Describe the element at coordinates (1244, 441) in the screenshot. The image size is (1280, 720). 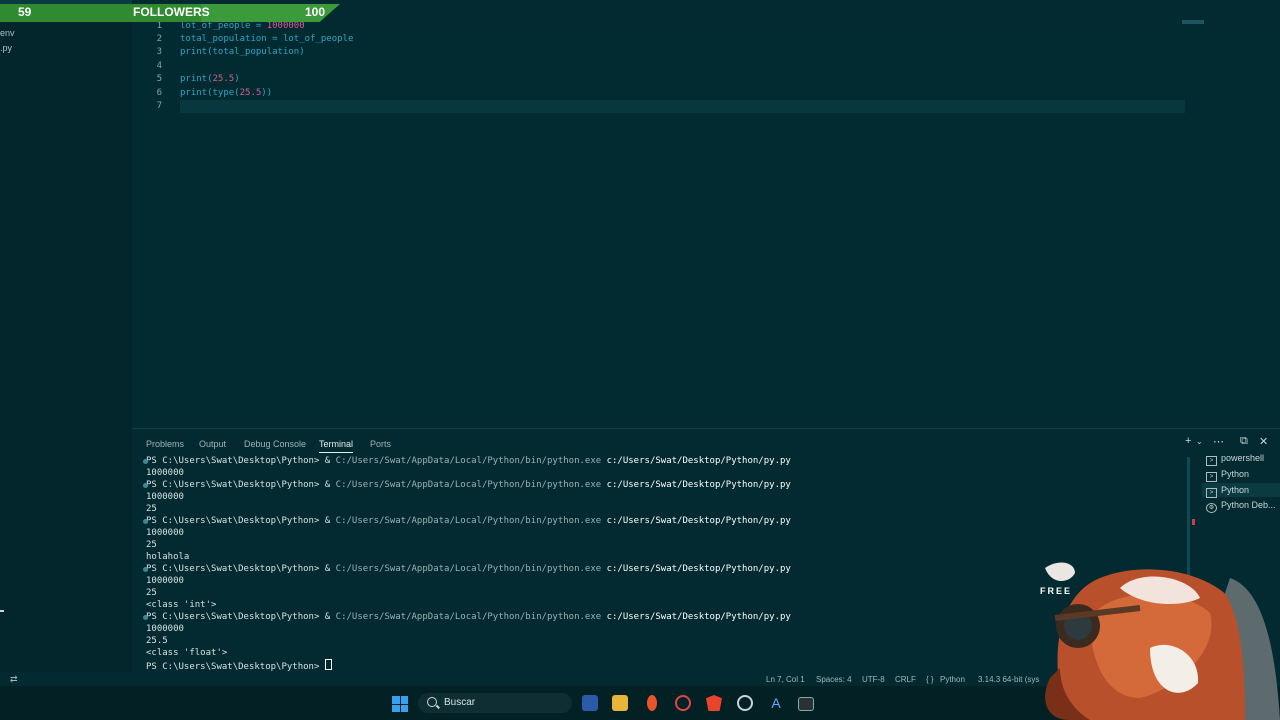
I see `maximize-panel-icon: ⧉` at that location.